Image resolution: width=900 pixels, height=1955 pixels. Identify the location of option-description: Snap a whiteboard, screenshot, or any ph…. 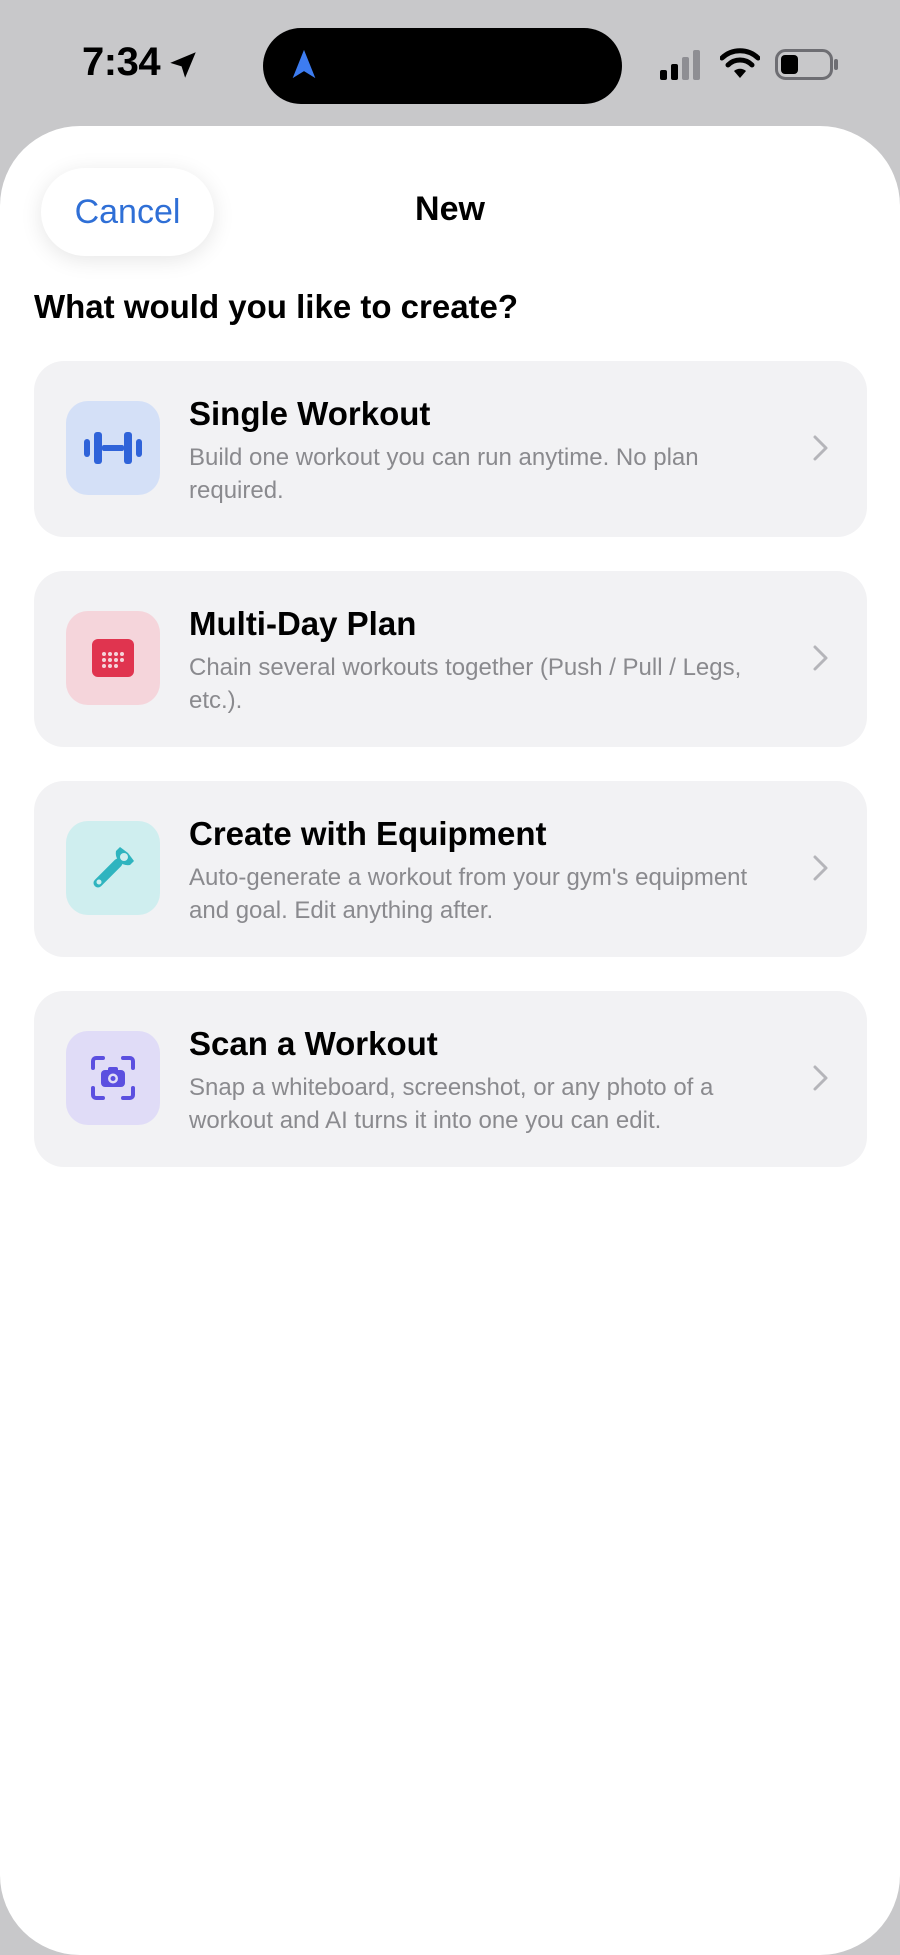
(451, 1104).